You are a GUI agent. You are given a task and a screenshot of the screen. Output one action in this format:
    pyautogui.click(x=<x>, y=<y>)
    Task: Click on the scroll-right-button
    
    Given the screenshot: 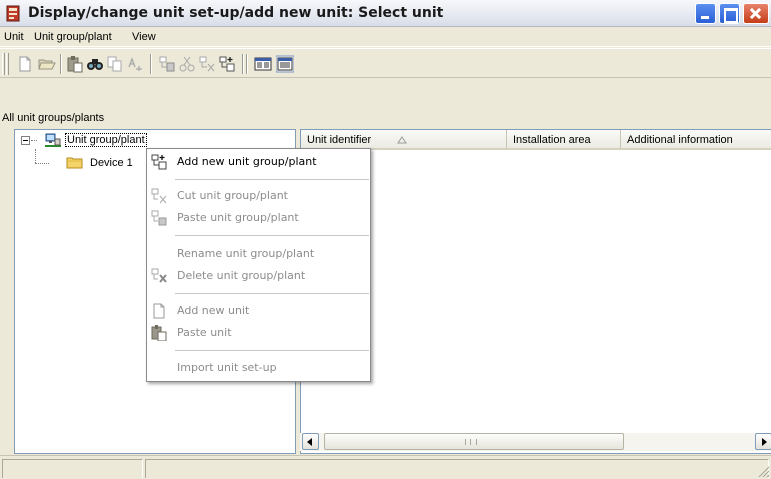 What is the action you would take?
    pyautogui.click(x=763, y=441)
    